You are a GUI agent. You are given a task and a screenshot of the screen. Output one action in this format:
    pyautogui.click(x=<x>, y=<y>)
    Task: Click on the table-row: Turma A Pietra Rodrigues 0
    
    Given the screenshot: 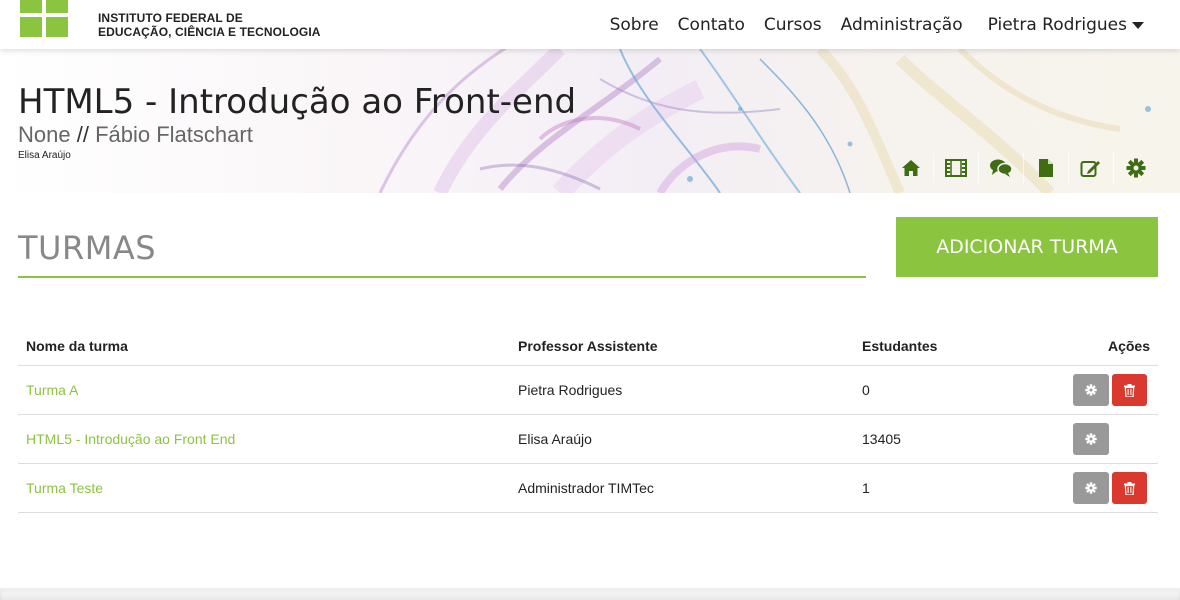 What is the action you would take?
    pyautogui.click(x=588, y=390)
    